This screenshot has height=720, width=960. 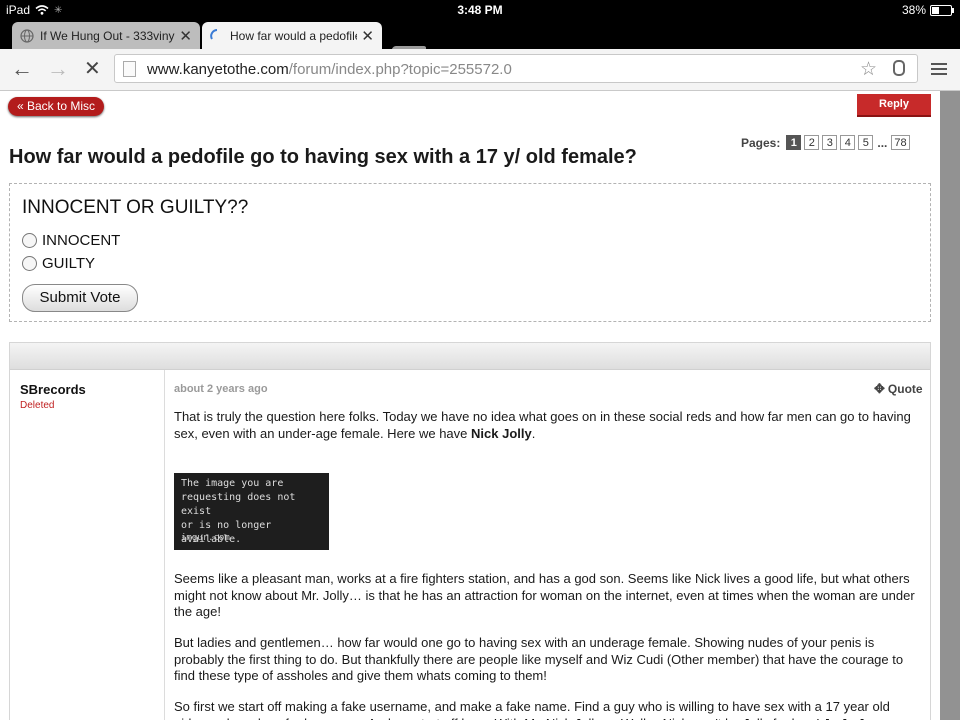 What do you see at coordinates (22, 69) in the screenshot?
I see `back-arrow-icon: ←` at bounding box center [22, 69].